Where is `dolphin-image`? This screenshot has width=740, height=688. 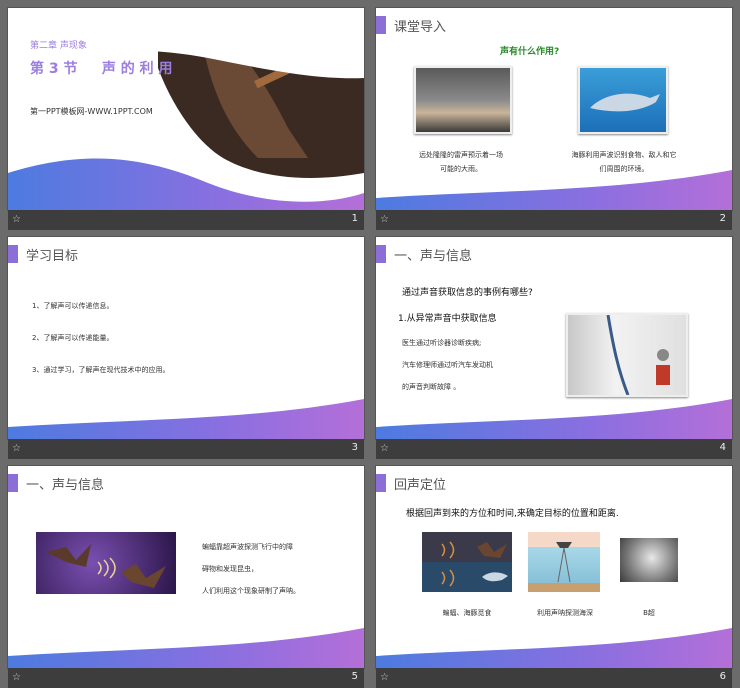
dolphin-image is located at coordinates (623, 100).